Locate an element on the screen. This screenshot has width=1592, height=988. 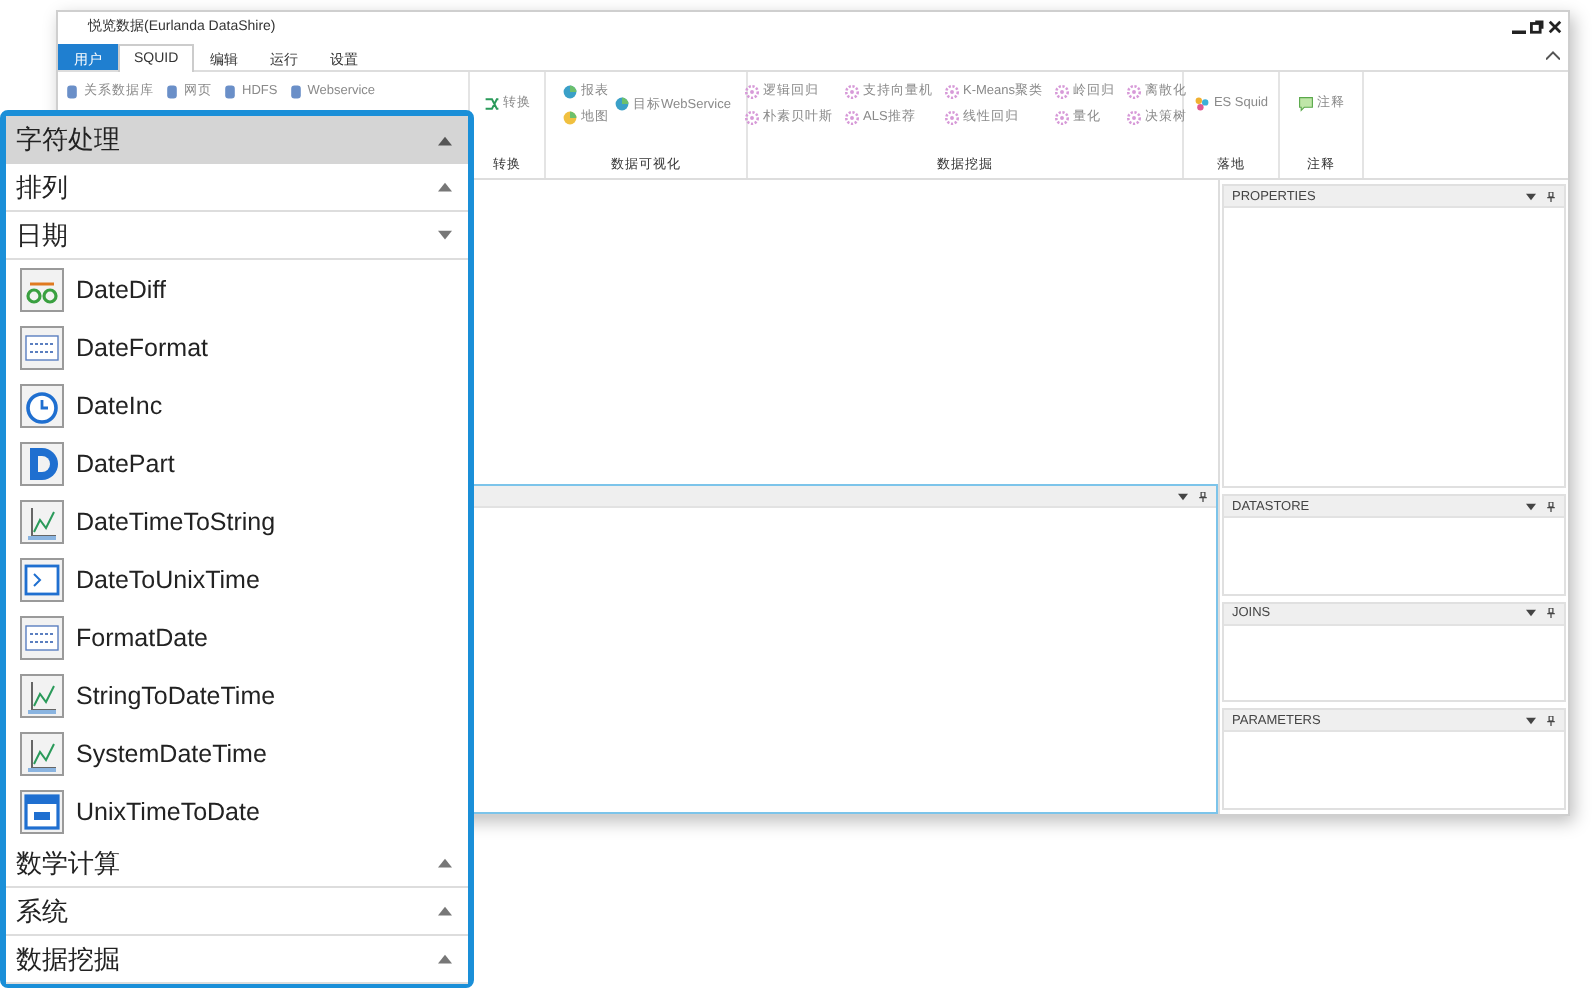
function-item: DateToUnixTime is located at coordinates (168, 579).